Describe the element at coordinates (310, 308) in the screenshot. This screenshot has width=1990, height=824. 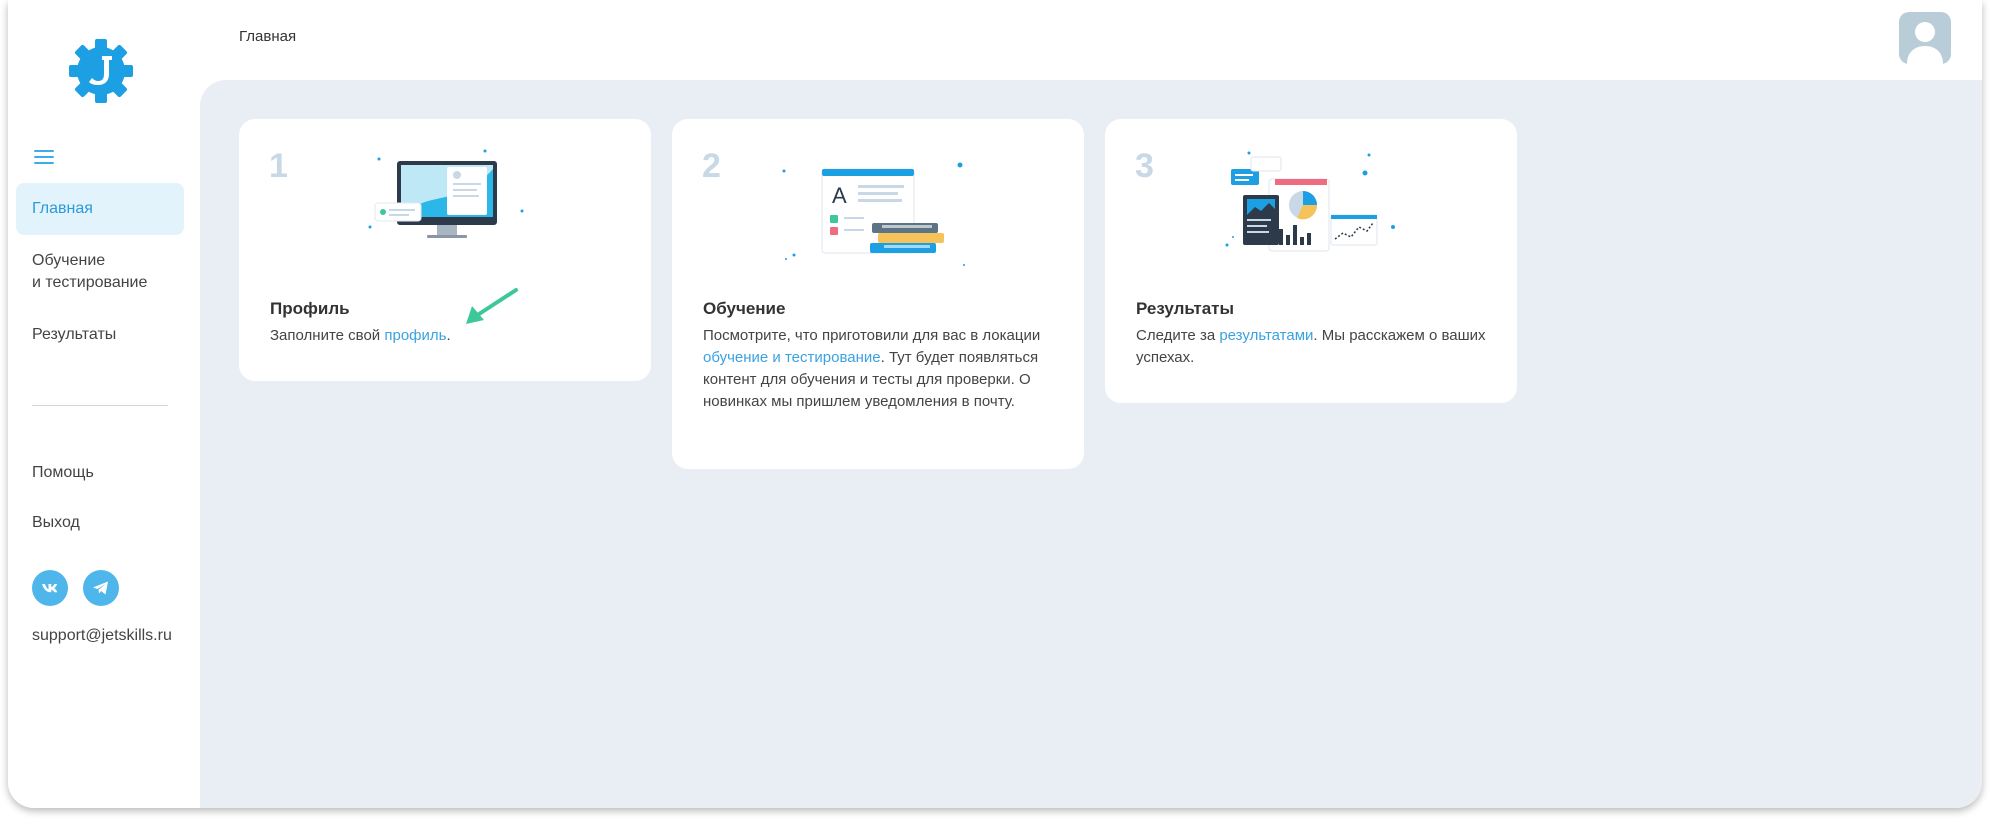
I see `card-title: Профиль` at that location.